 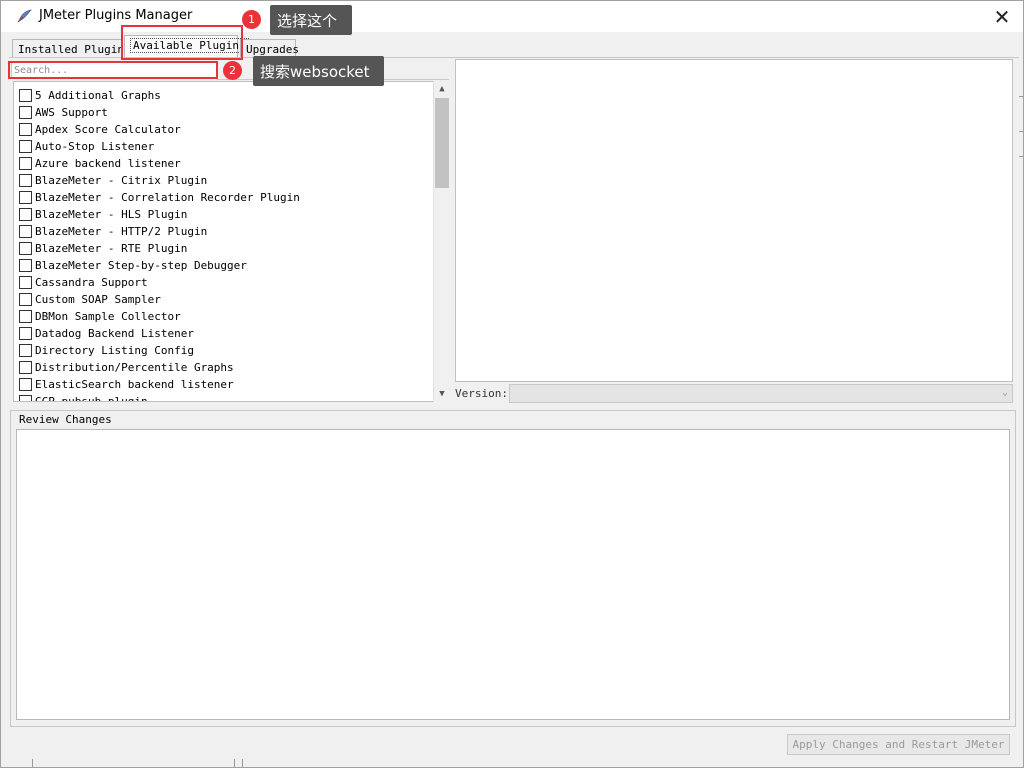 I want to click on list-item: BlazeMeter - HLS Plugin, so click(x=103, y=214).